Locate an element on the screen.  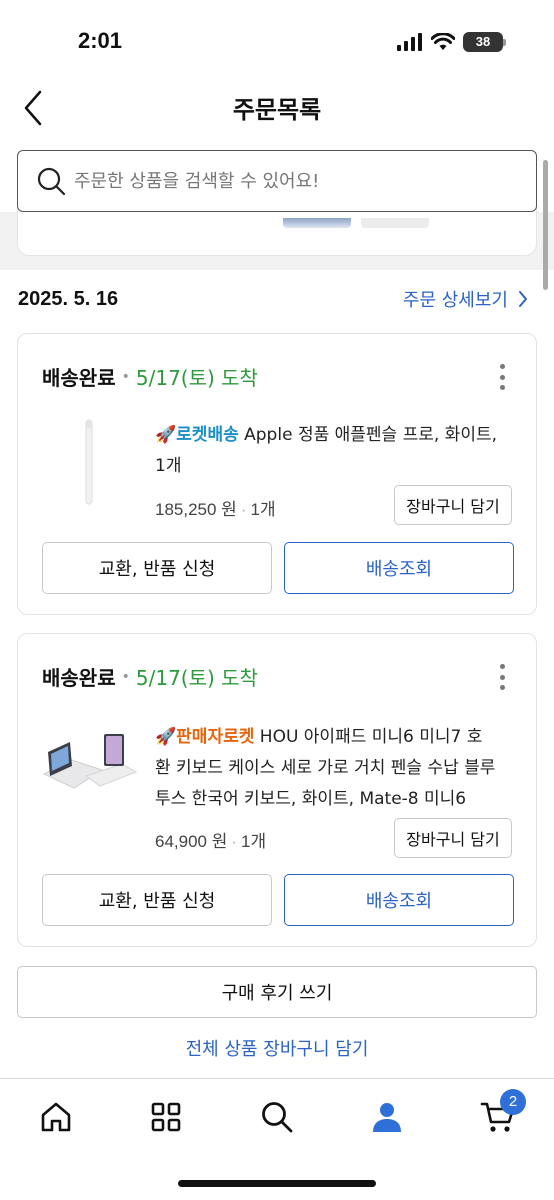
price-line: 185,250 원 · 1개 is located at coordinates (215, 509).